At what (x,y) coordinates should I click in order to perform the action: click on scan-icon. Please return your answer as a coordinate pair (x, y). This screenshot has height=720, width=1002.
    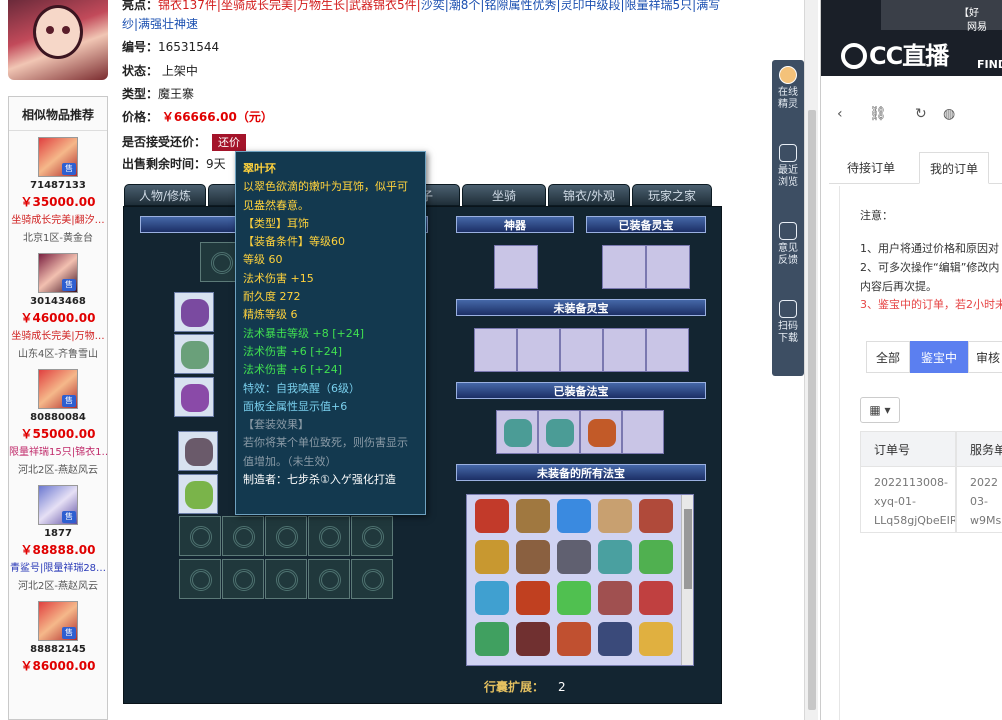
    Looking at the image, I should click on (788, 309).